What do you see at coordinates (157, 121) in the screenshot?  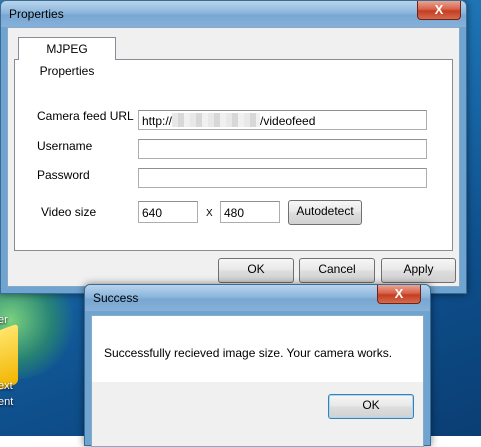 I see `url-prefix: http://` at bounding box center [157, 121].